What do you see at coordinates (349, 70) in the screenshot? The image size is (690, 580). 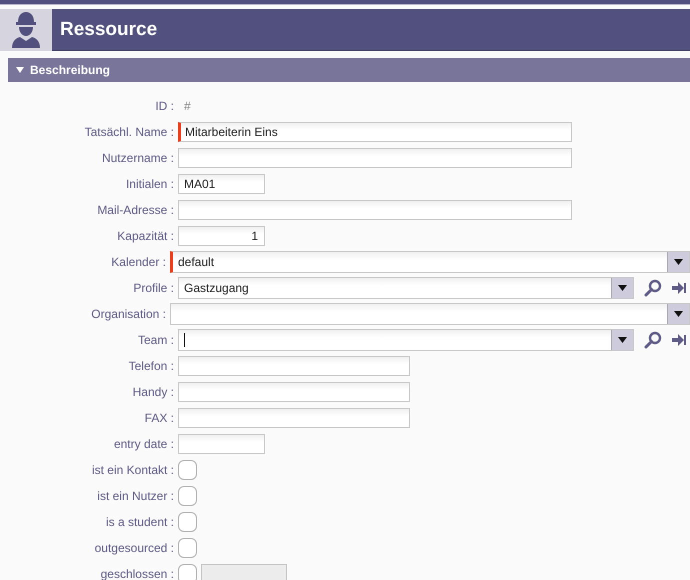 I see `section-header: Beschreibung` at bounding box center [349, 70].